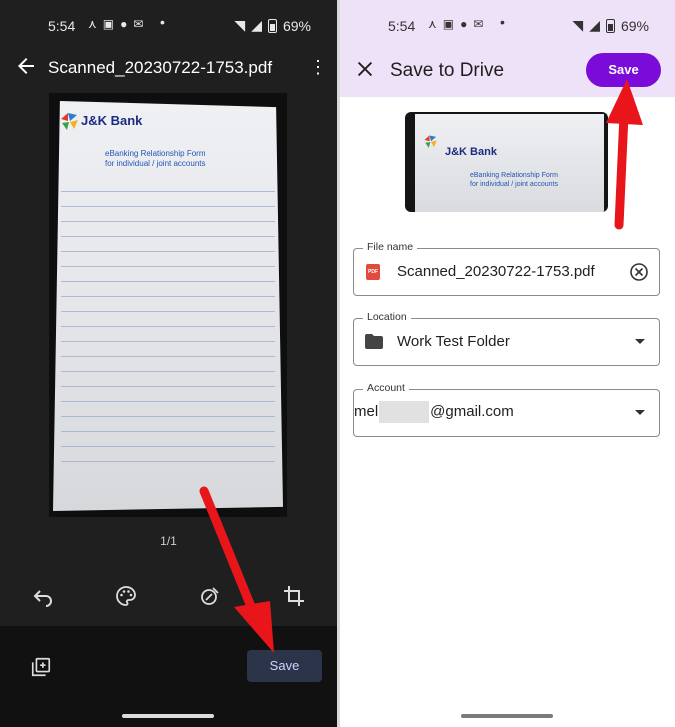 This screenshot has width=675, height=727. What do you see at coordinates (453, 341) in the screenshot?
I see `location-value: Work Test Folder` at bounding box center [453, 341].